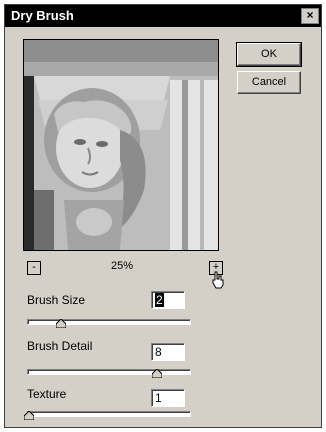 Image resolution: width=326 pixels, height=432 pixels. I want to click on brush-size-value: 2, so click(159, 300).